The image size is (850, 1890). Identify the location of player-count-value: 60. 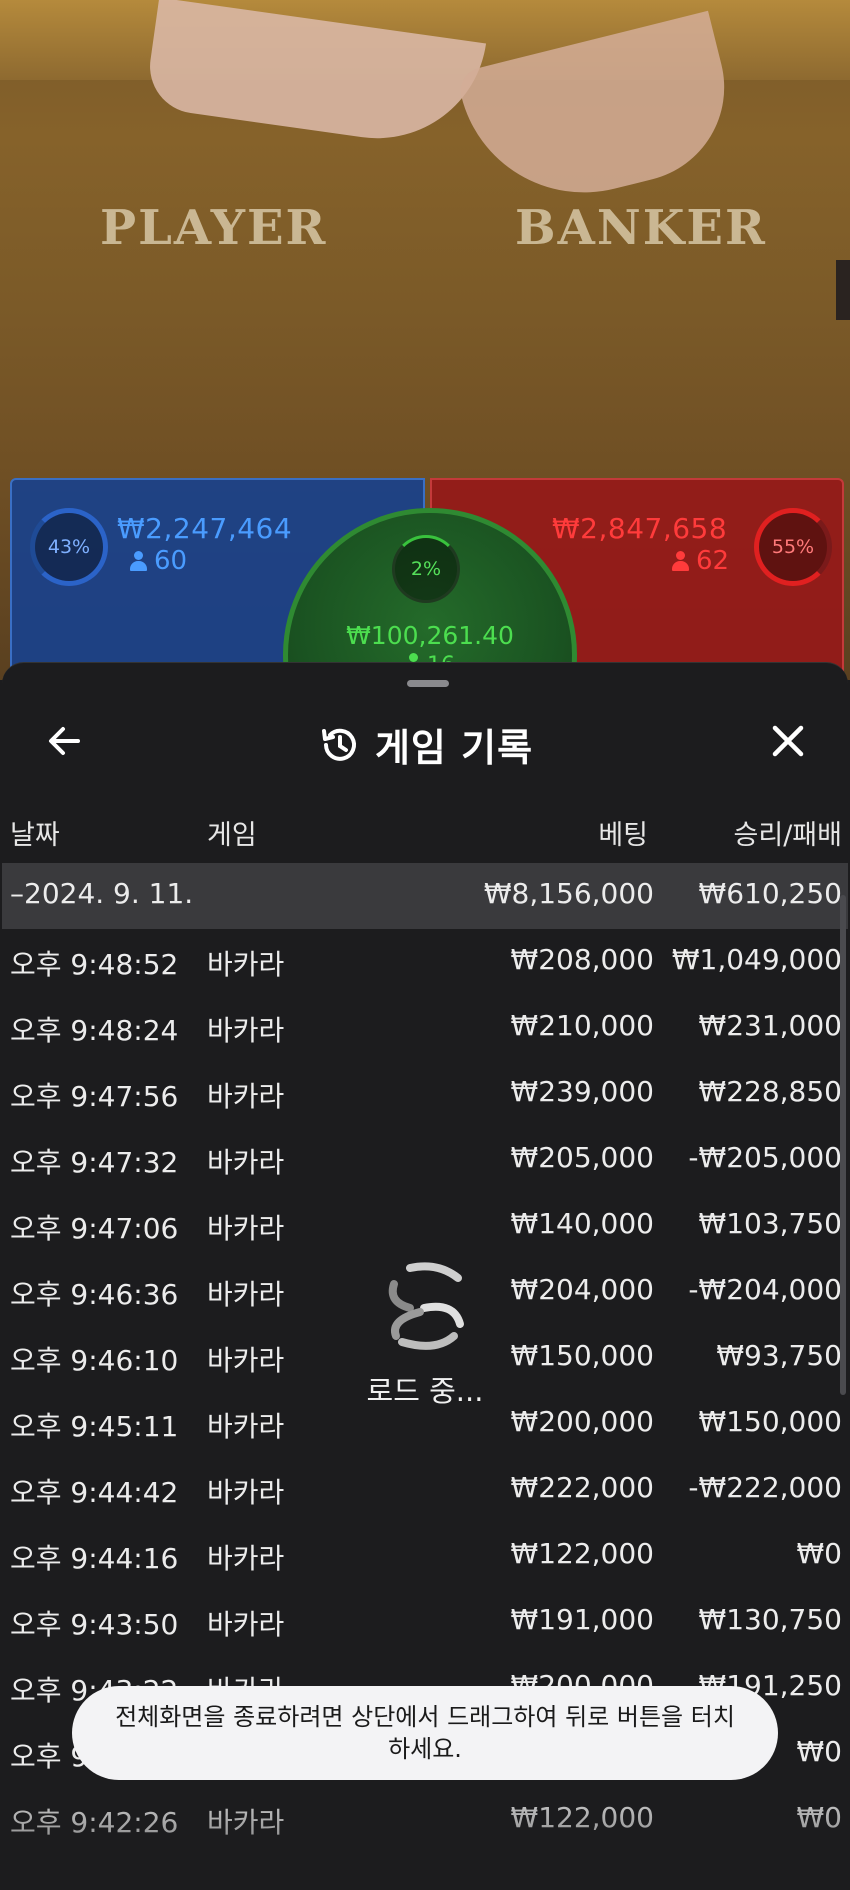
(171, 561).